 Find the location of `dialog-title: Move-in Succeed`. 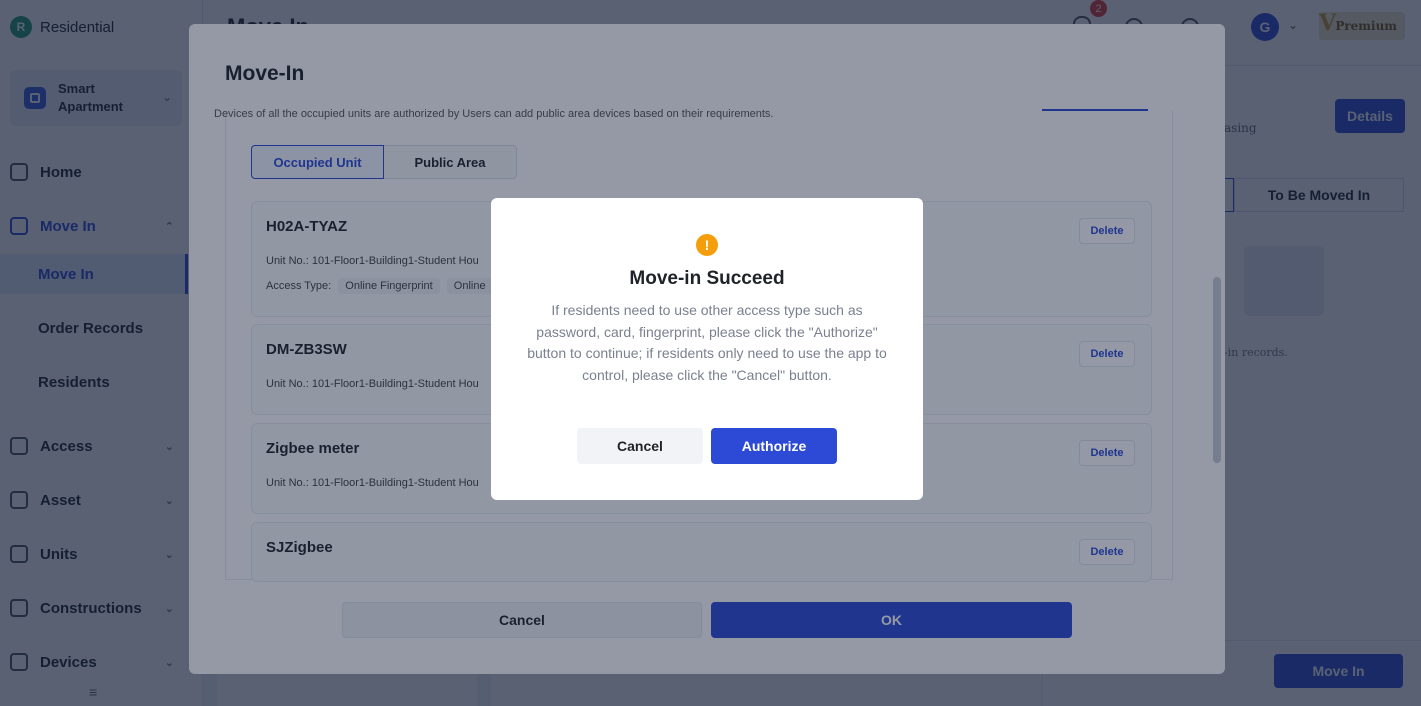

dialog-title: Move-in Succeed is located at coordinates (707, 278).